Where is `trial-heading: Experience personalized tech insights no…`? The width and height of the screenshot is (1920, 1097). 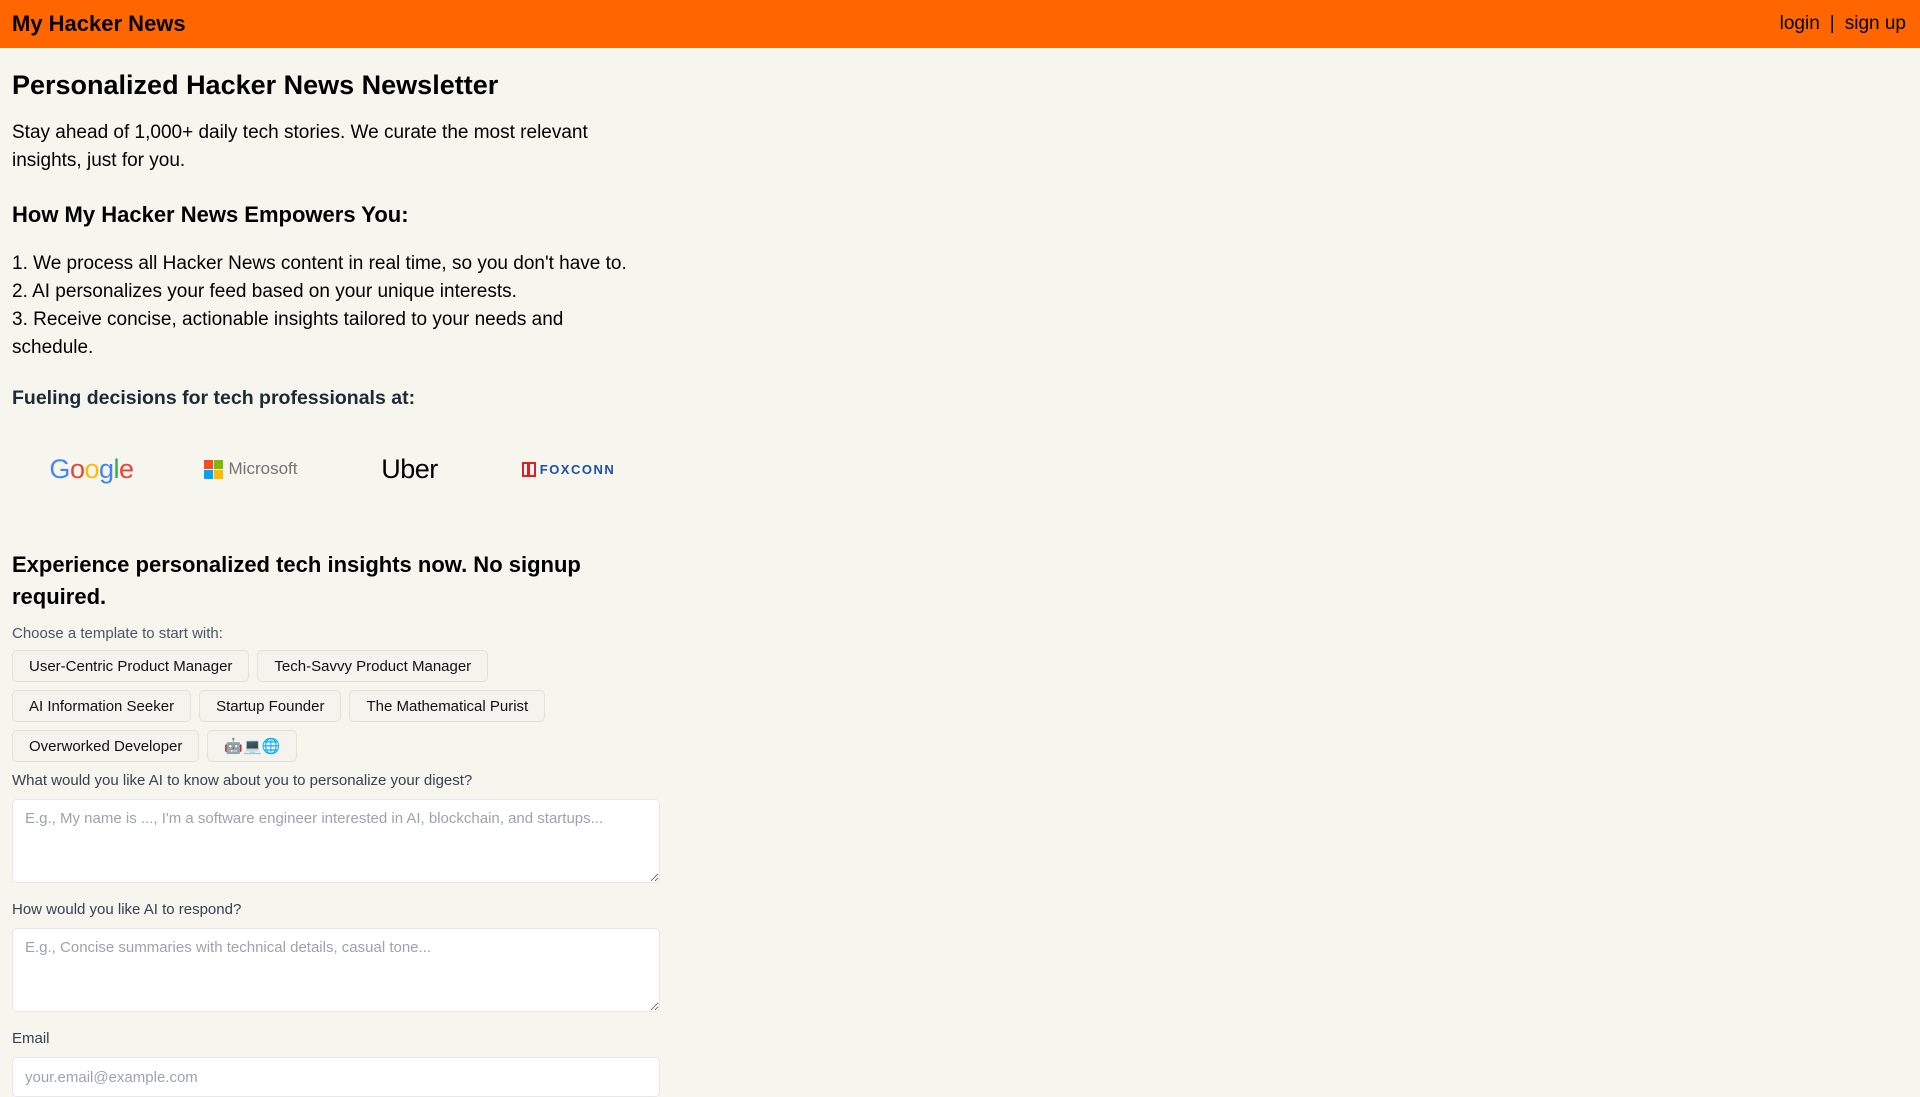 trial-heading: Experience personalized tech insights no… is located at coordinates (296, 581).